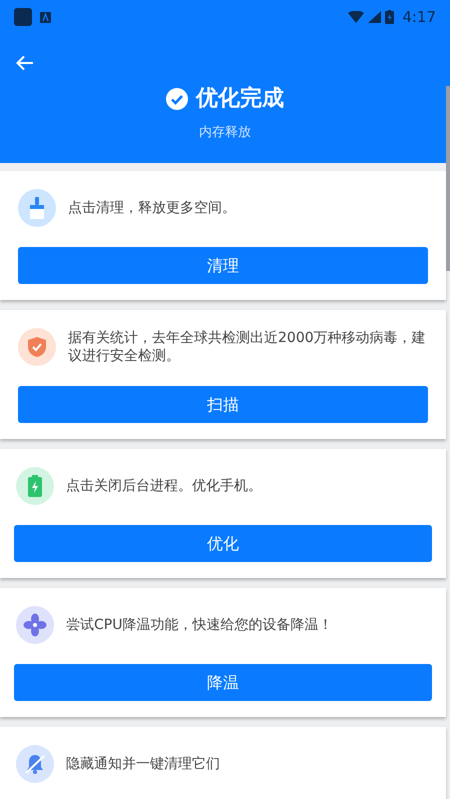  What do you see at coordinates (152, 208) in the screenshot?
I see `card-description: 点击清理，释放更多空间。` at bounding box center [152, 208].